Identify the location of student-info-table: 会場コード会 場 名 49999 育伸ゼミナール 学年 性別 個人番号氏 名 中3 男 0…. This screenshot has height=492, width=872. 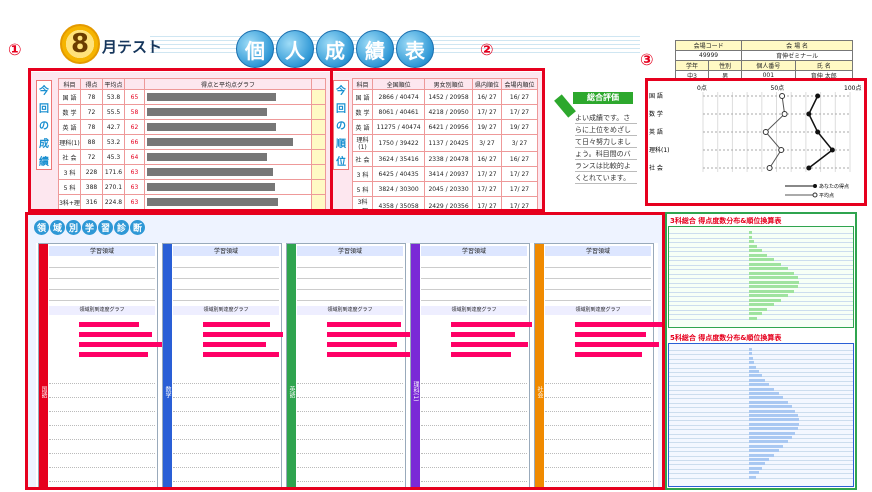
(764, 60).